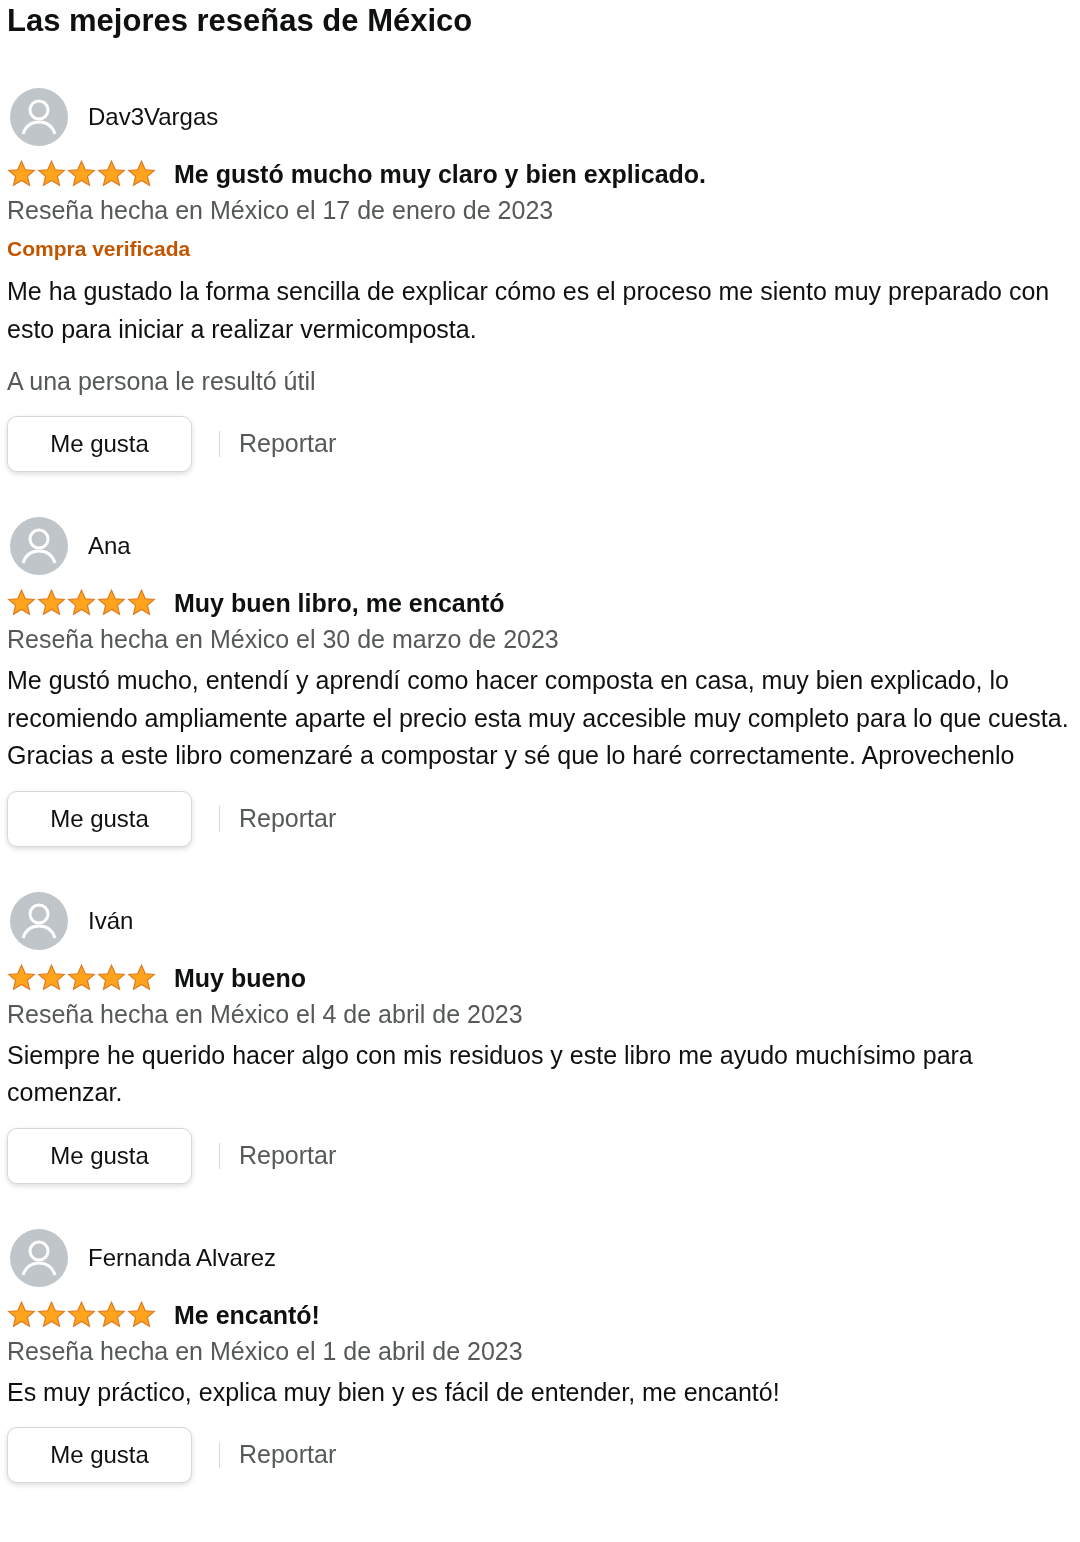  What do you see at coordinates (162, 381) in the screenshot?
I see `helpful-count: A una persona le resultó útil` at bounding box center [162, 381].